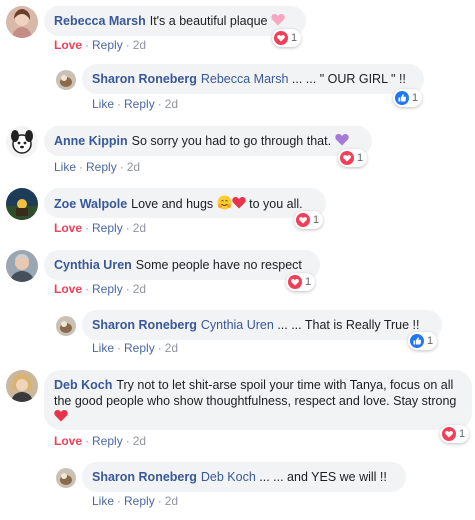  I want to click on purple-heart-emoji-icon, so click(341, 141).